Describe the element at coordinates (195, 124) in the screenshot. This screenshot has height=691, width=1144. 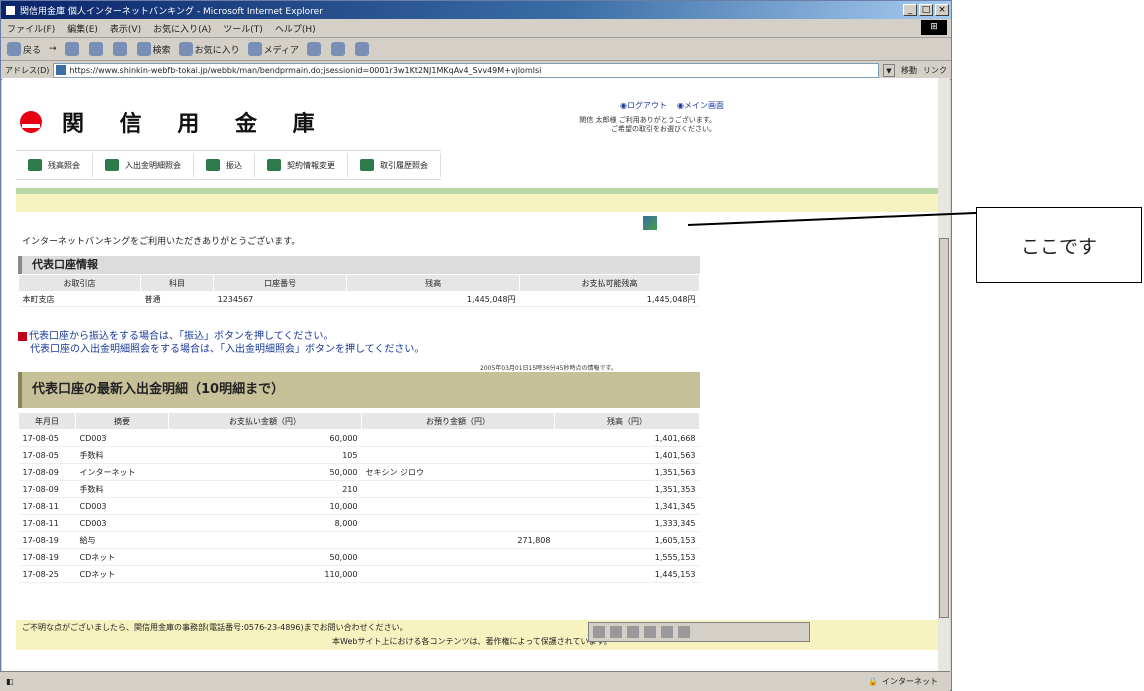
I see `bank-name: 関 信 用 金 庫` at that location.